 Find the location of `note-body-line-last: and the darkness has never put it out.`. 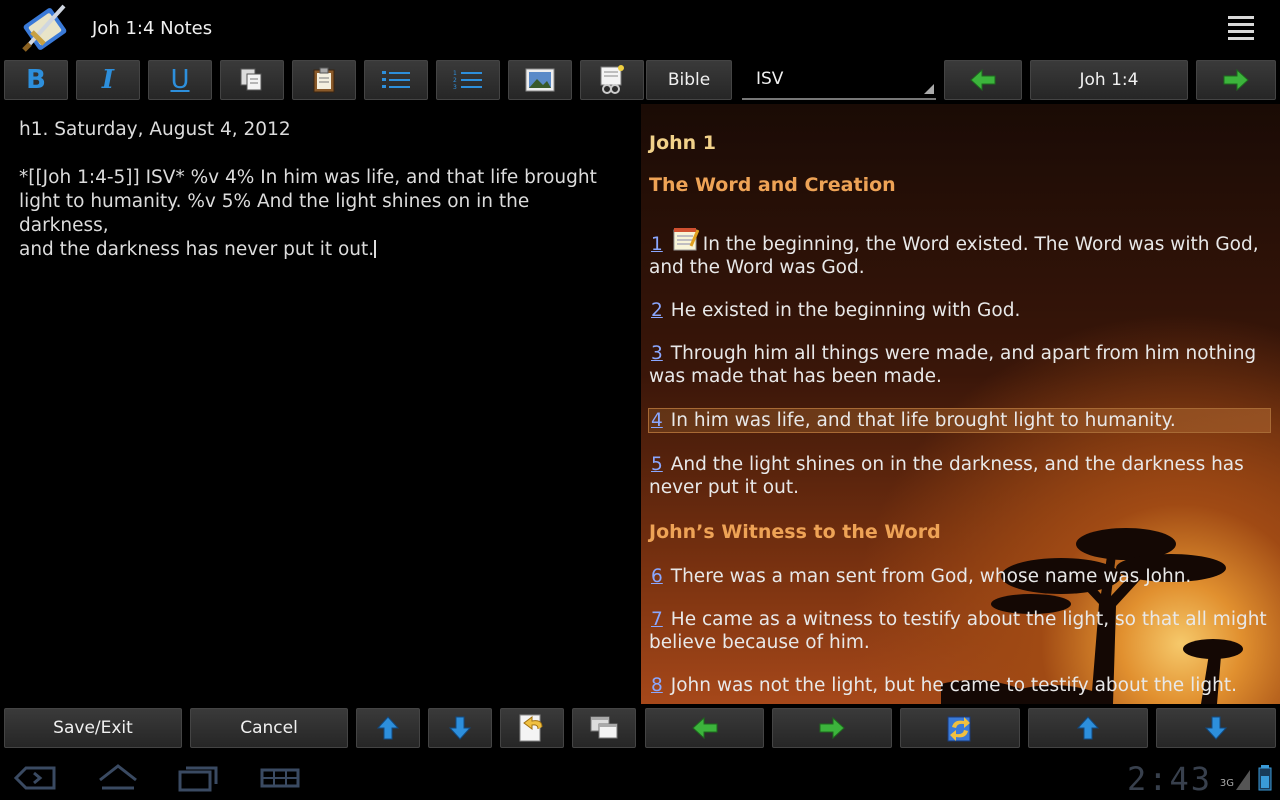

note-body-line-last: and the darkness has never put it out. is located at coordinates (320, 250).